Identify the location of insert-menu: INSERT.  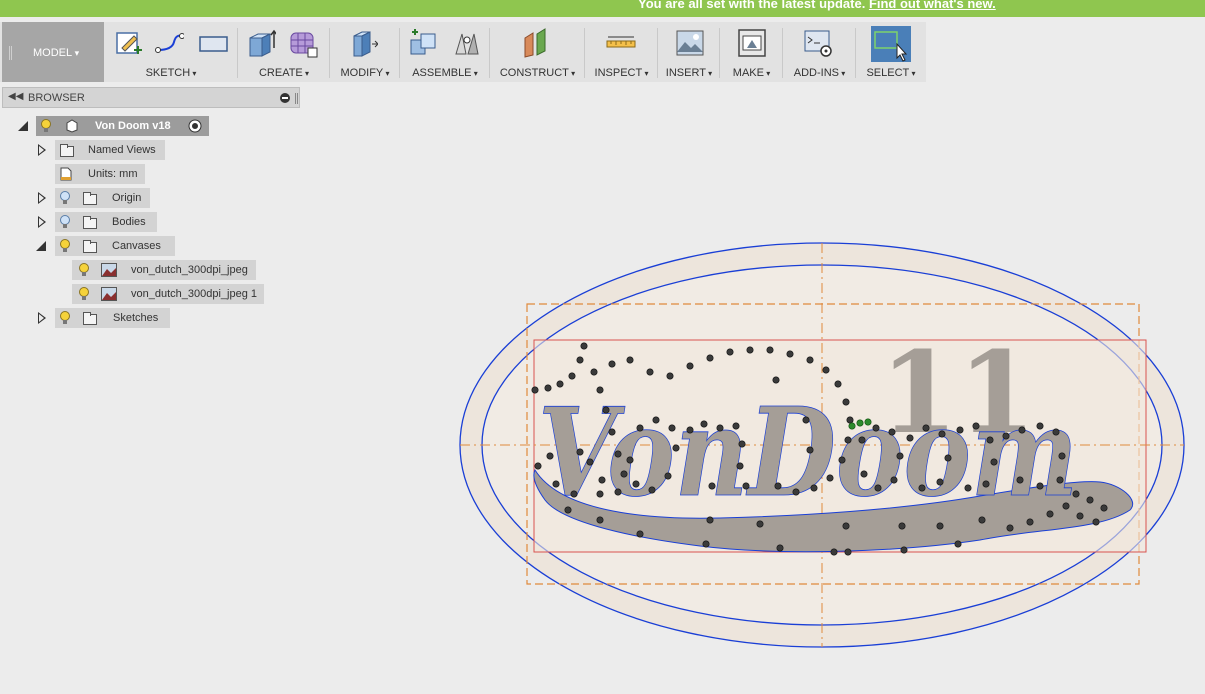
(689, 73).